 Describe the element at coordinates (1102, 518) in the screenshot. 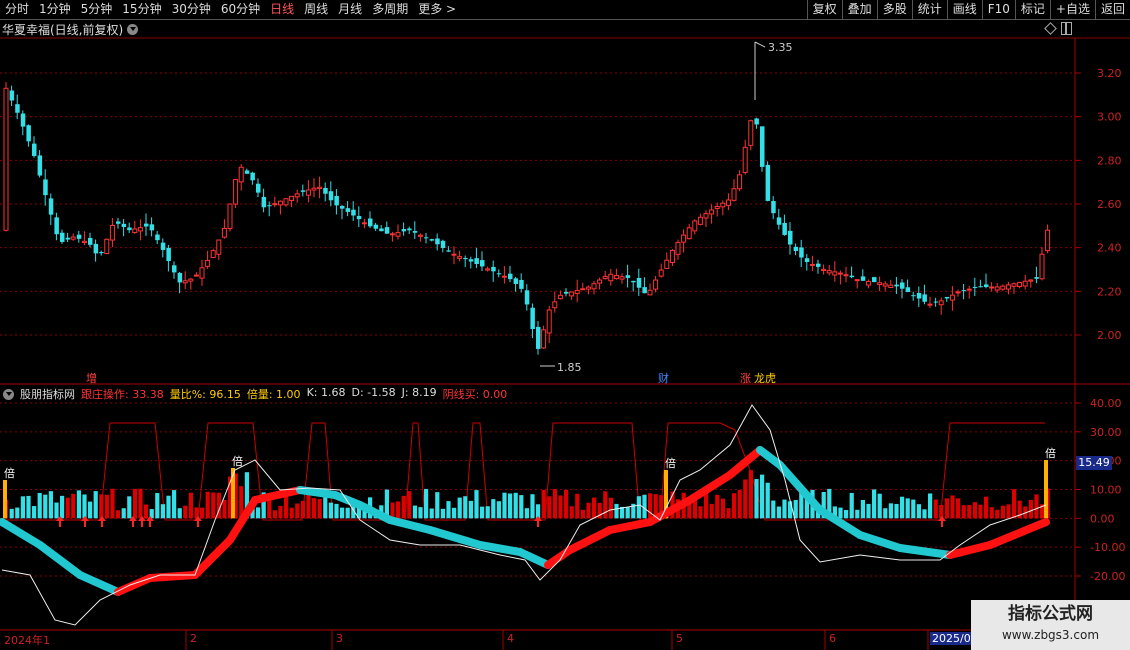

I see `ind-tick-label-4: 0.00` at that location.